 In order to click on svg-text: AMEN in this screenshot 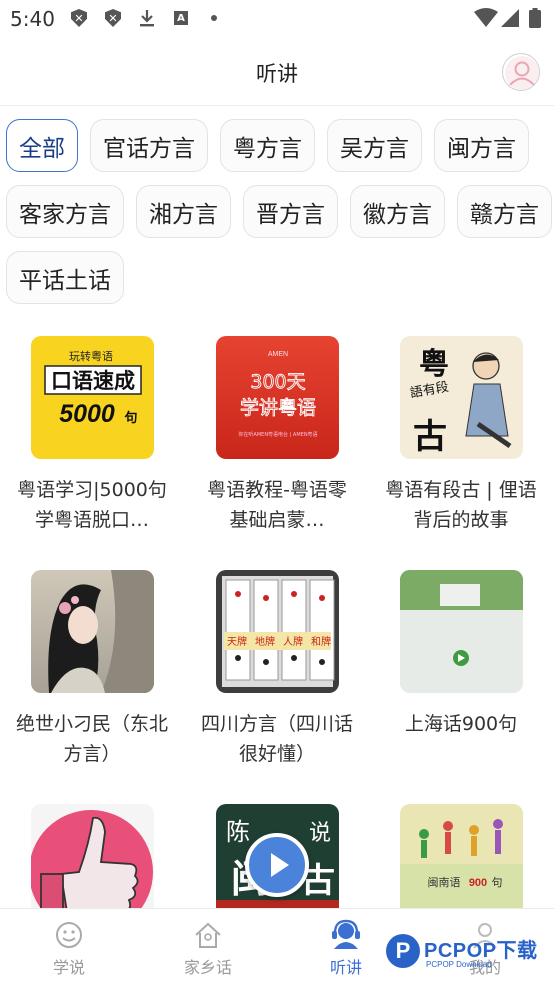, I will do `click(277, 354)`.